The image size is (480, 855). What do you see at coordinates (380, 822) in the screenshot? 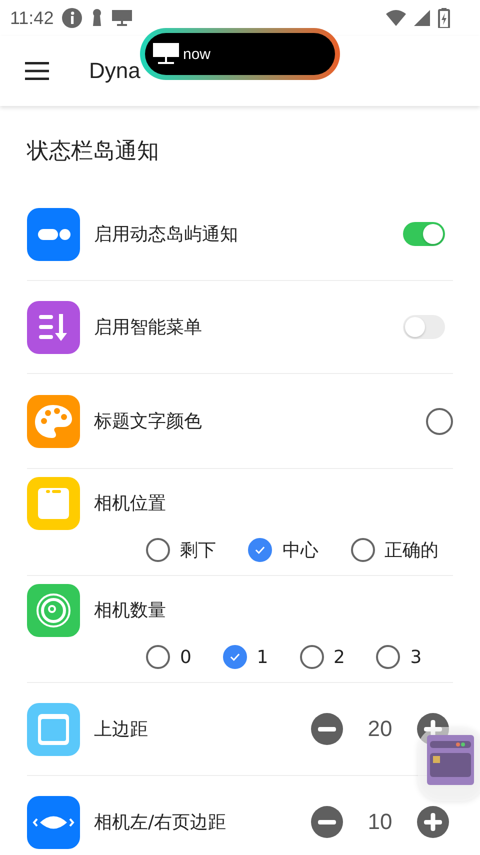
I see `stepper-value: 10` at bounding box center [380, 822].